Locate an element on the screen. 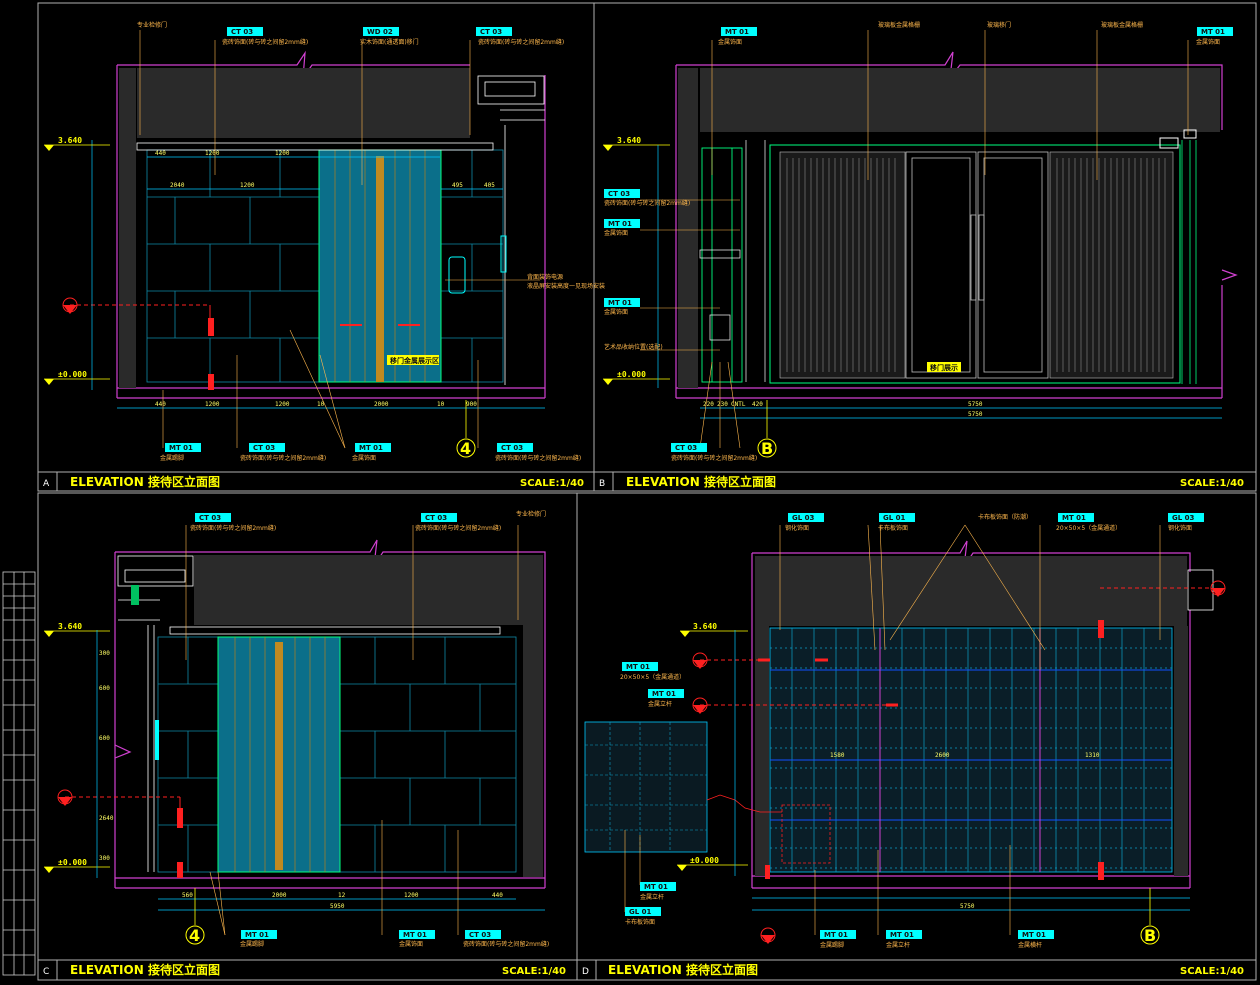 Image resolution: width=1260 pixels, height=985 pixels. level-marker-b-top: 3.640 is located at coordinates (636, 143).